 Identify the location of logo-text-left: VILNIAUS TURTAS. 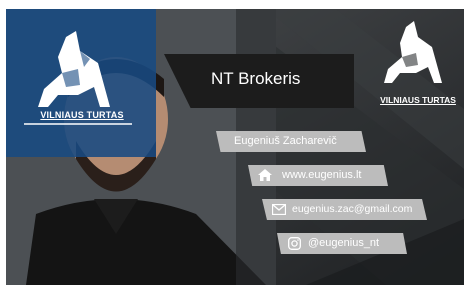
(82, 115).